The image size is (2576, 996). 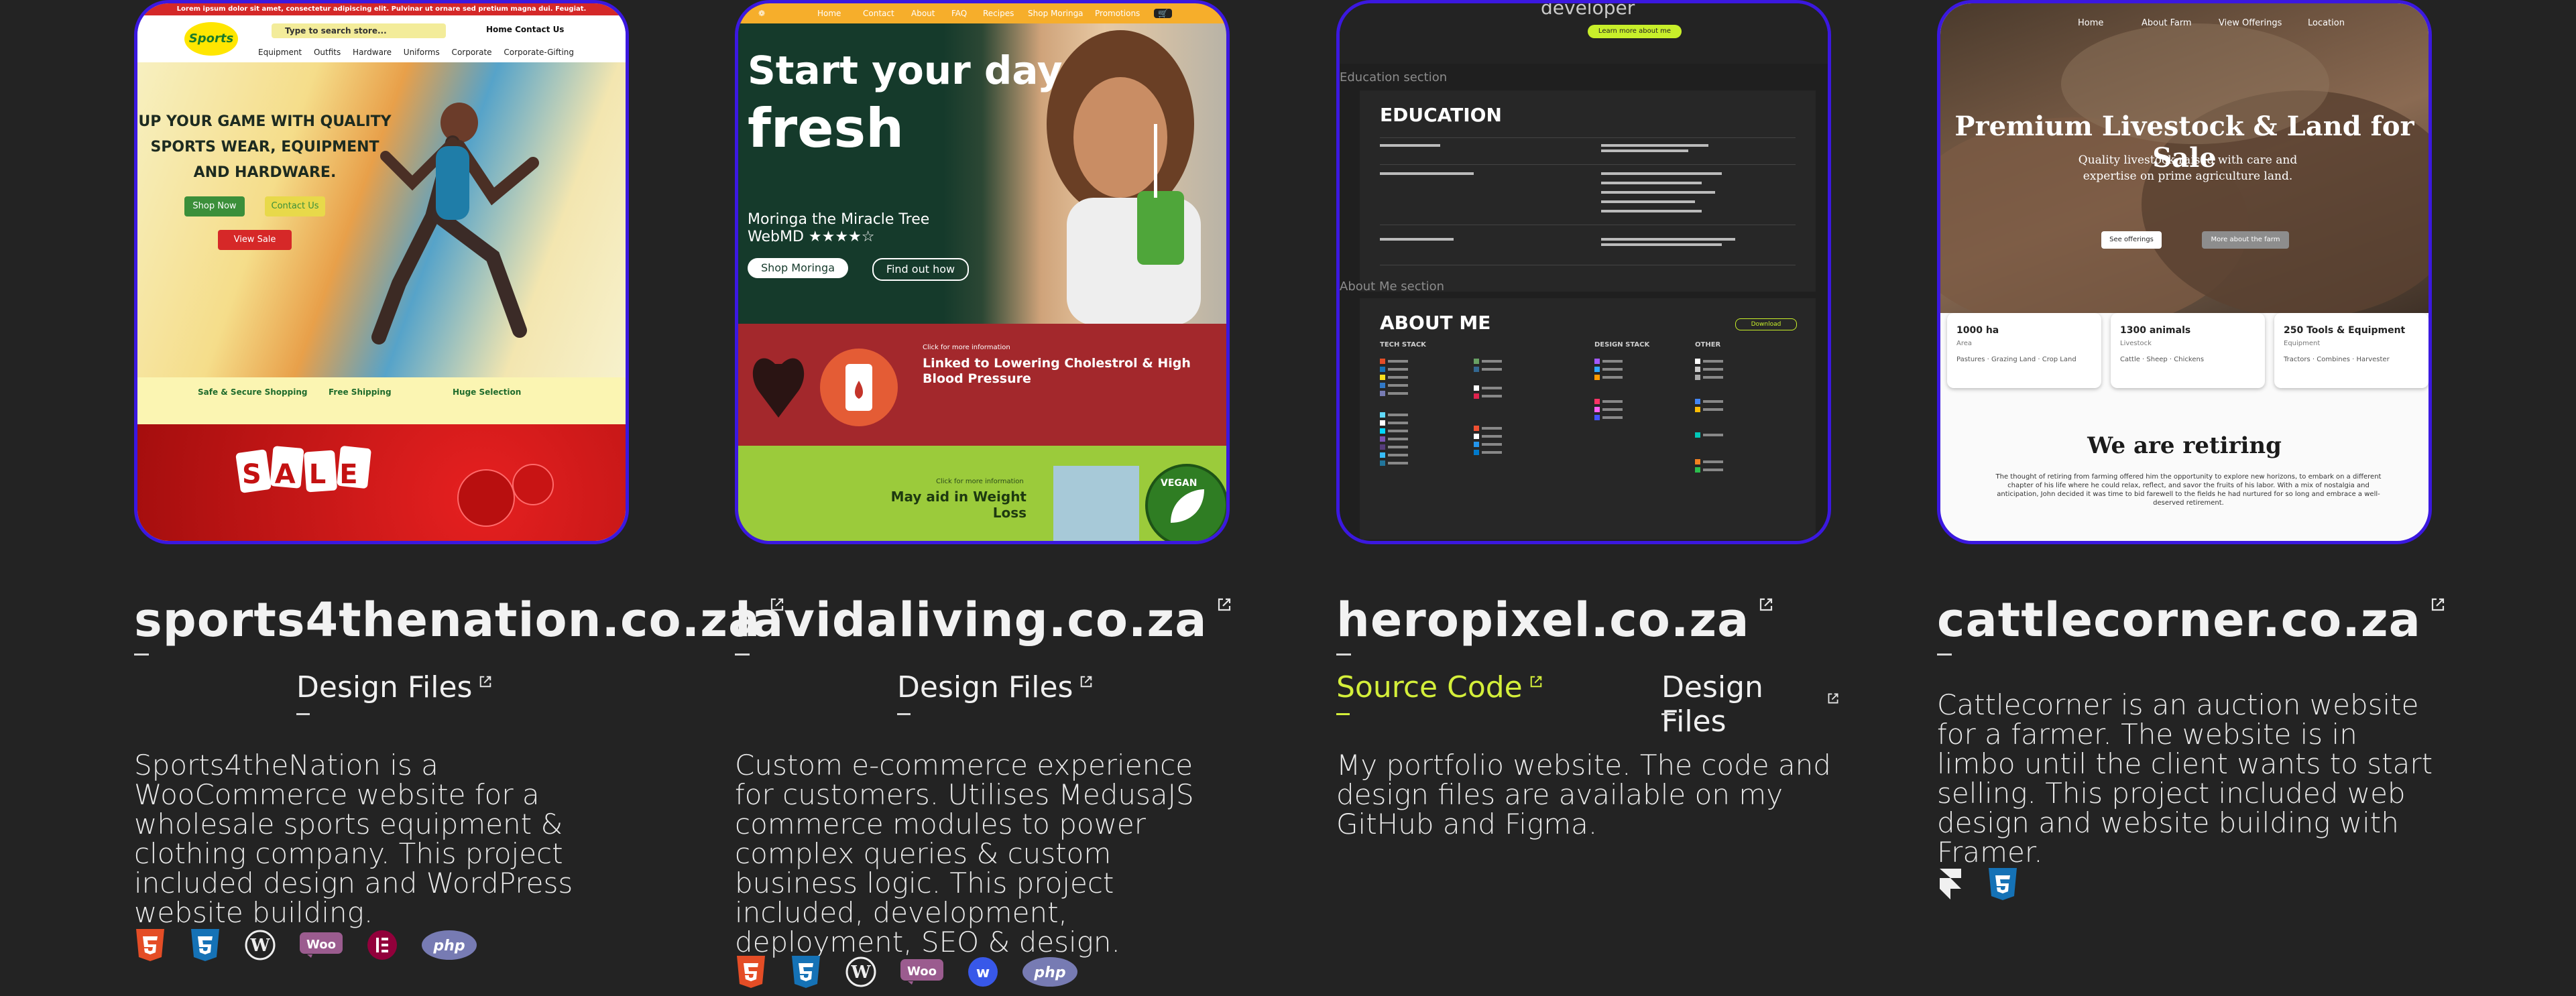 What do you see at coordinates (1179, 483) in the screenshot?
I see `vegan-text: VEGAN` at bounding box center [1179, 483].